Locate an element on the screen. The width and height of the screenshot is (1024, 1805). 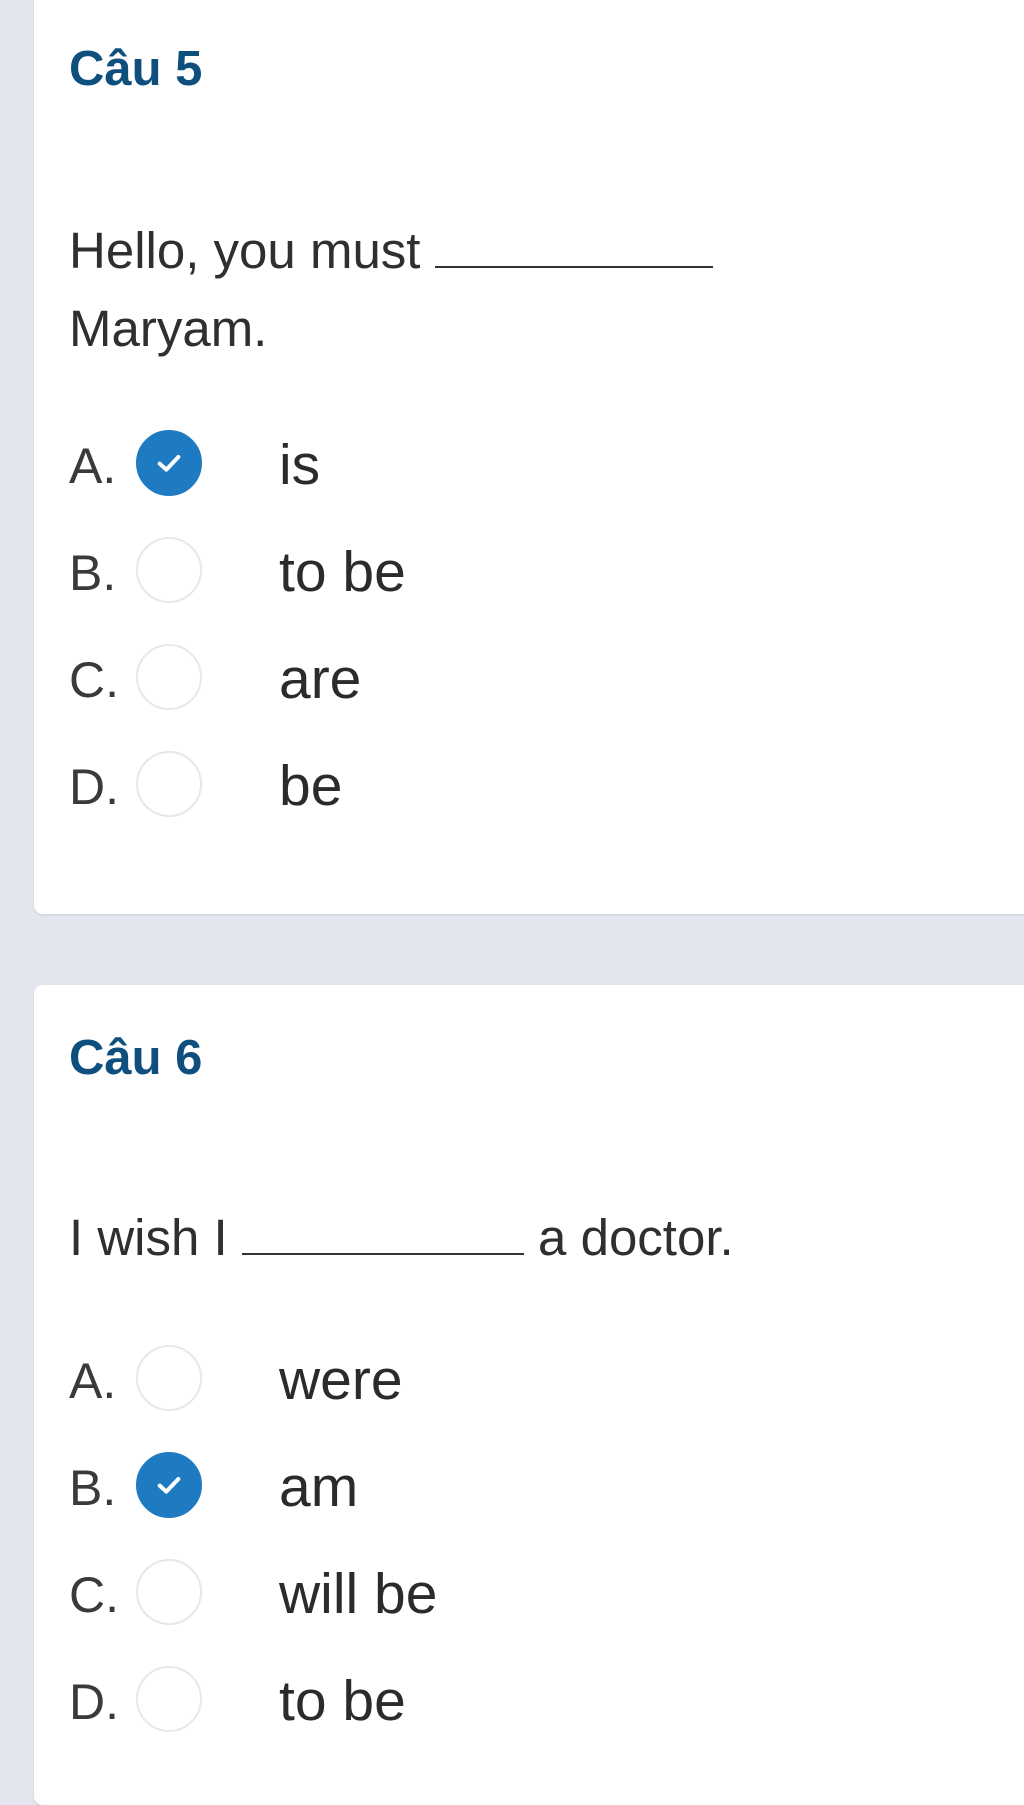
option-d: D. be is located at coordinates (419, 796).